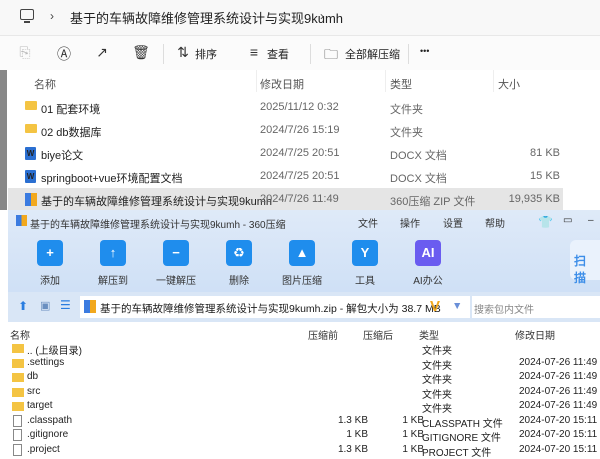 This screenshot has height=459, width=600. I want to click on zip-row: .. (上级目录) 文件夹, so click(304, 349).